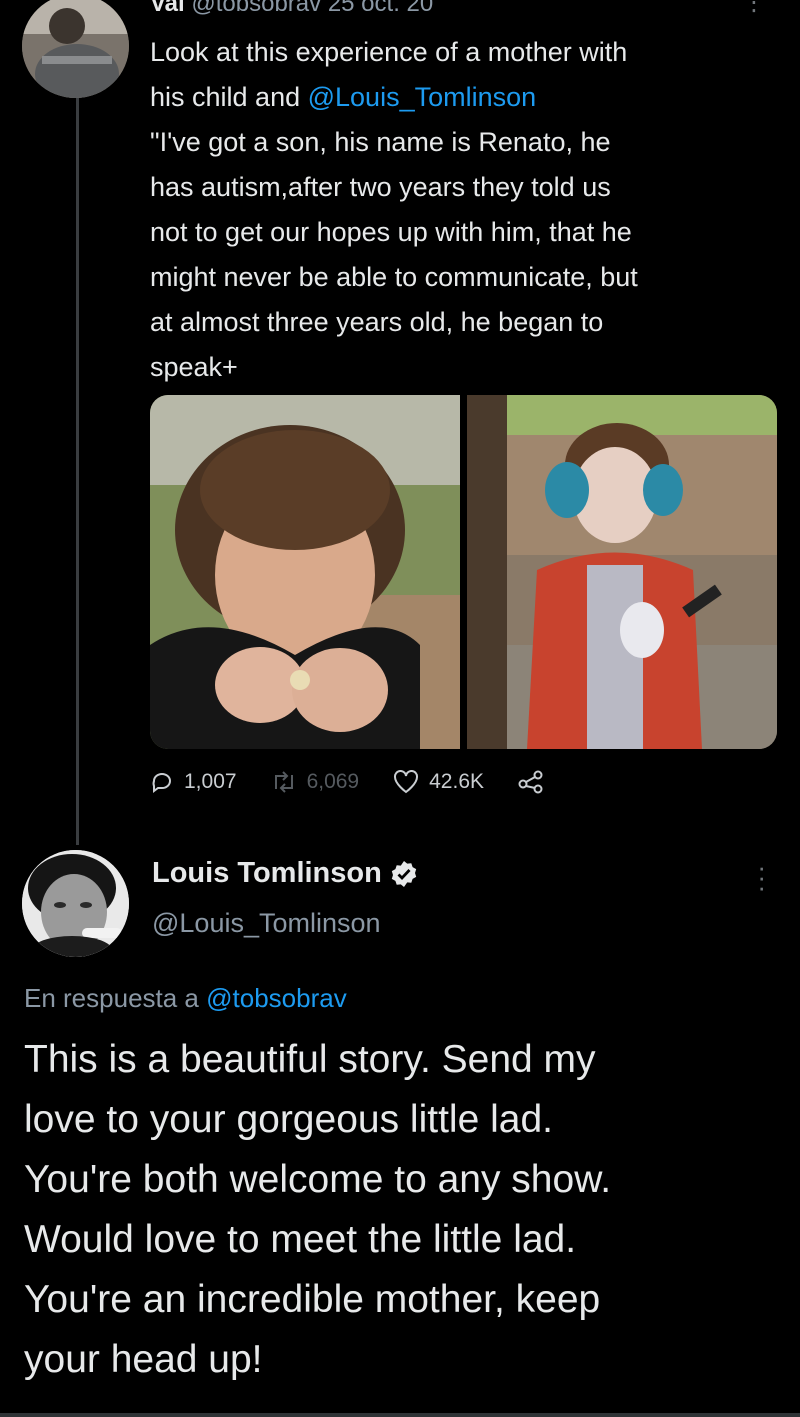 The width and height of the screenshot is (800, 1417). I want to click on original-tweet-date: 25 oct. 20, so click(380, 8).